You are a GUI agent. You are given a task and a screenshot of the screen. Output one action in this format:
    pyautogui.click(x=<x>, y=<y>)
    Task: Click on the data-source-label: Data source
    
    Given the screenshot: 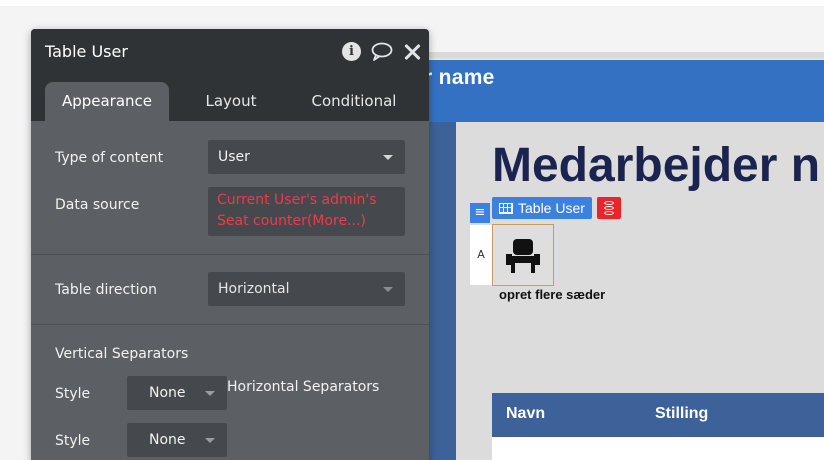 What is the action you would take?
    pyautogui.click(x=97, y=205)
    